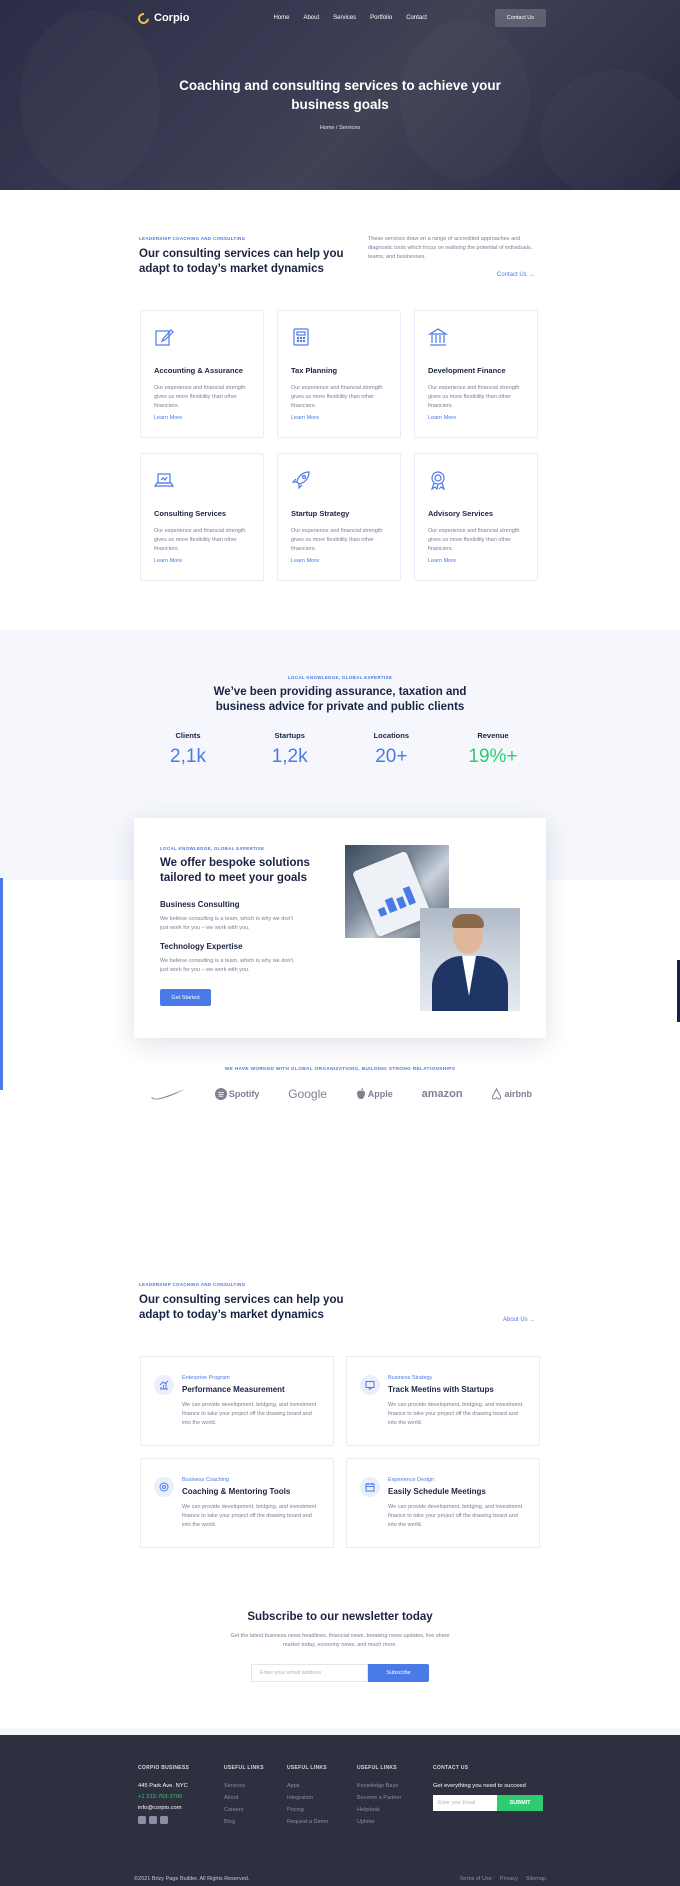 The width and height of the screenshot is (680, 1886). What do you see at coordinates (468, 921) in the screenshot?
I see `hair-shape` at bounding box center [468, 921].